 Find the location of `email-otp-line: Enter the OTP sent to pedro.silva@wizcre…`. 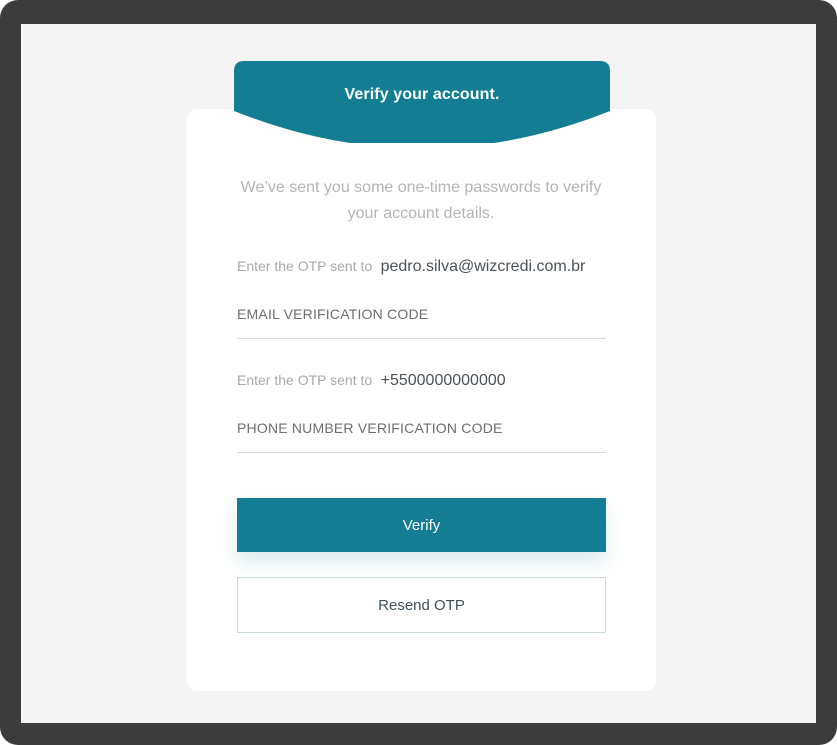

email-otp-line: Enter the OTP sent to pedro.silva@wizcre… is located at coordinates (411, 267).